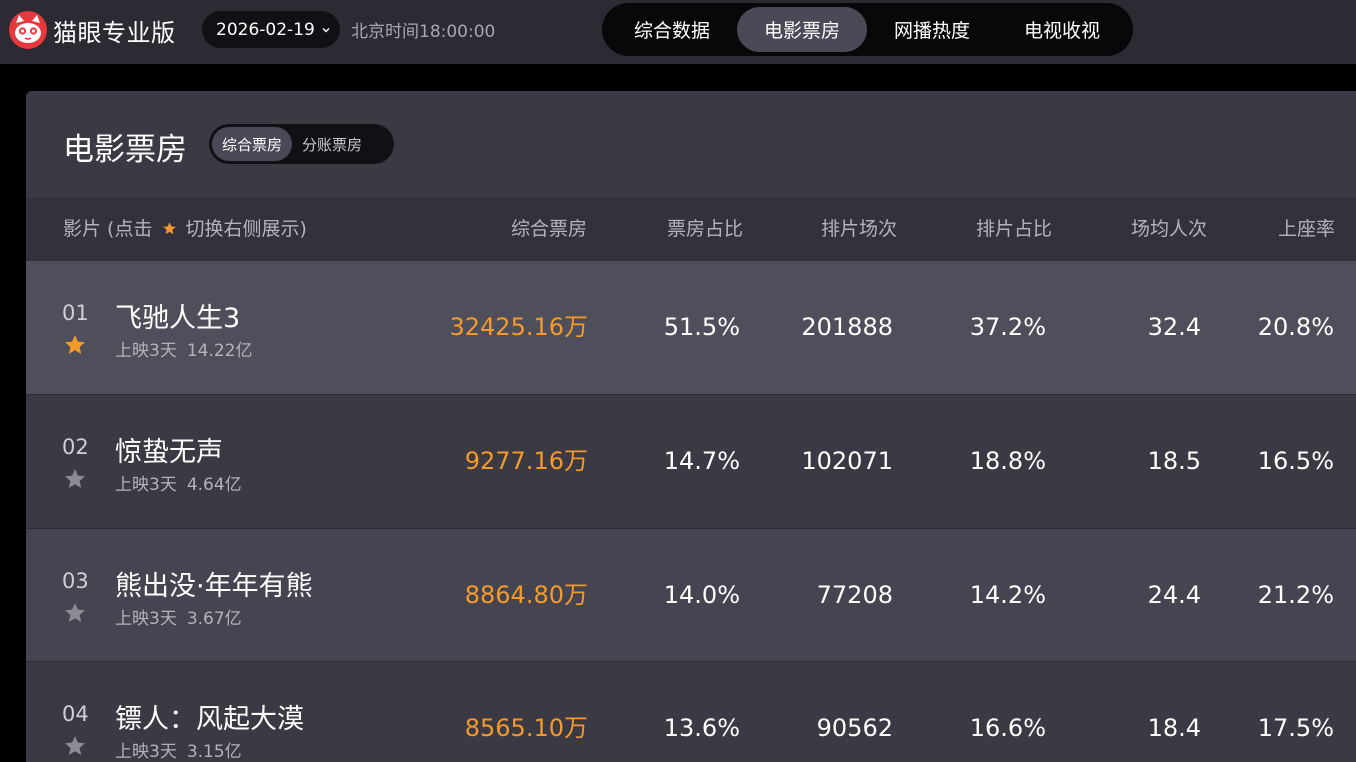  I want to click on column-header-shows: 排片场次, so click(859, 229).